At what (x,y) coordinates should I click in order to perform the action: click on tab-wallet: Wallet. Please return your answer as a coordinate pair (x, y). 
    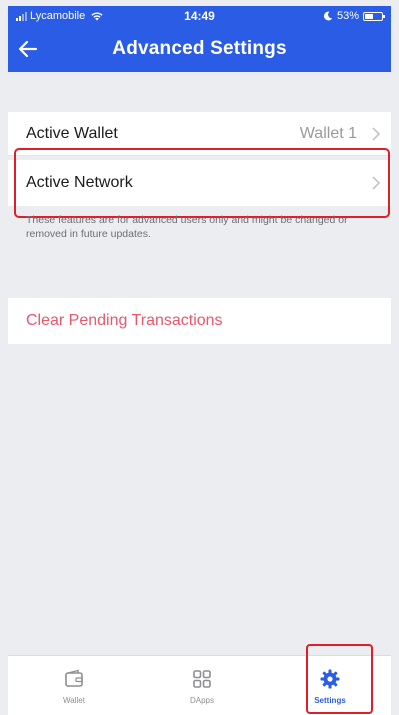
    Looking at the image, I should click on (74, 685).